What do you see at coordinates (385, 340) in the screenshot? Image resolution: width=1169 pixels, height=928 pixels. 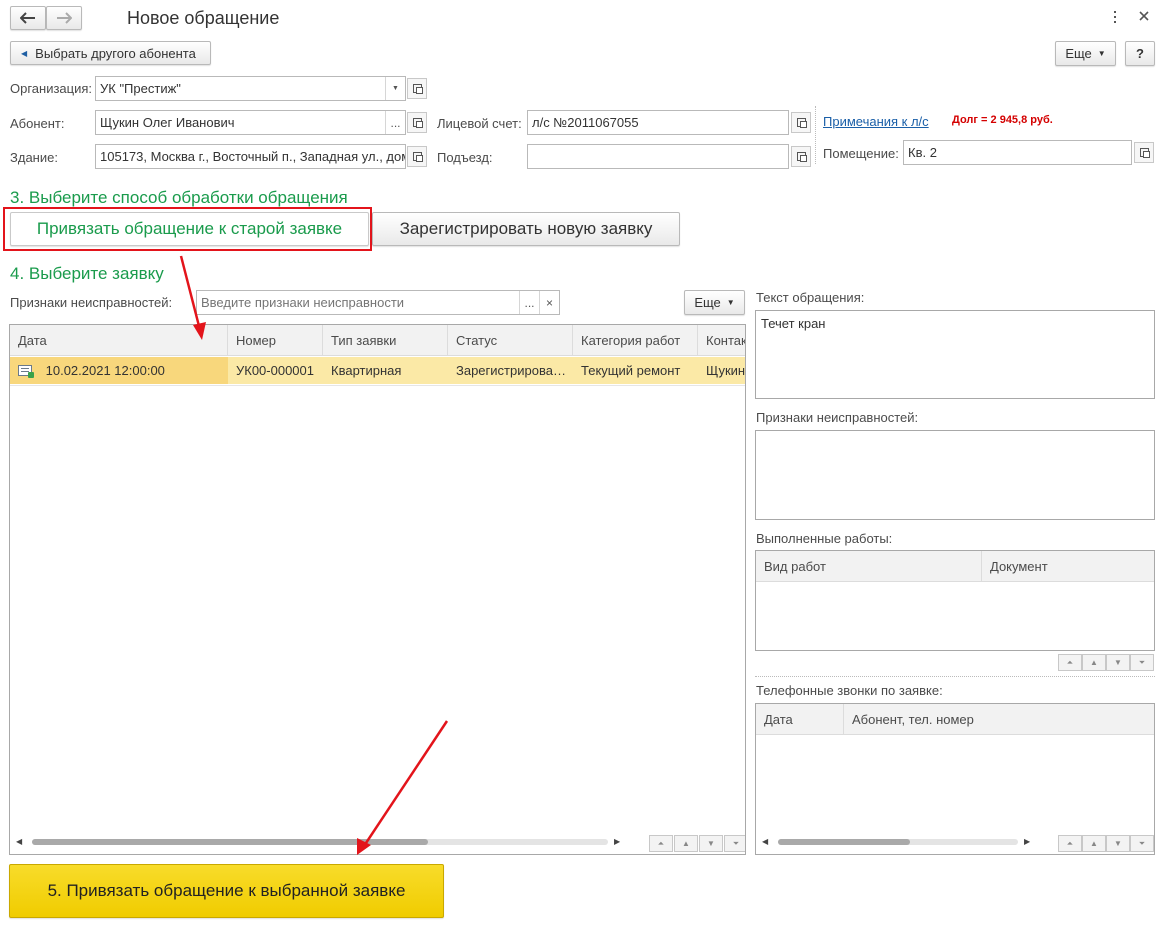 I see `column-header-type: Тип заявки` at bounding box center [385, 340].